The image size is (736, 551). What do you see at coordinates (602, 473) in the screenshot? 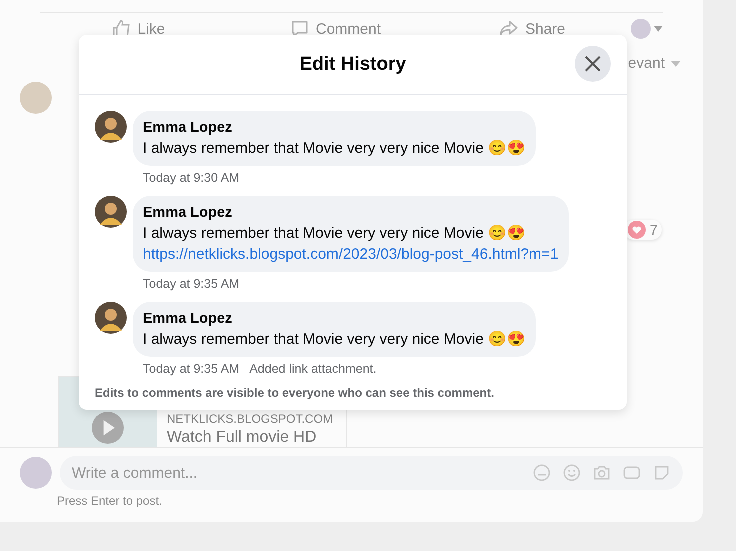
I see `camera-icon` at bounding box center [602, 473].